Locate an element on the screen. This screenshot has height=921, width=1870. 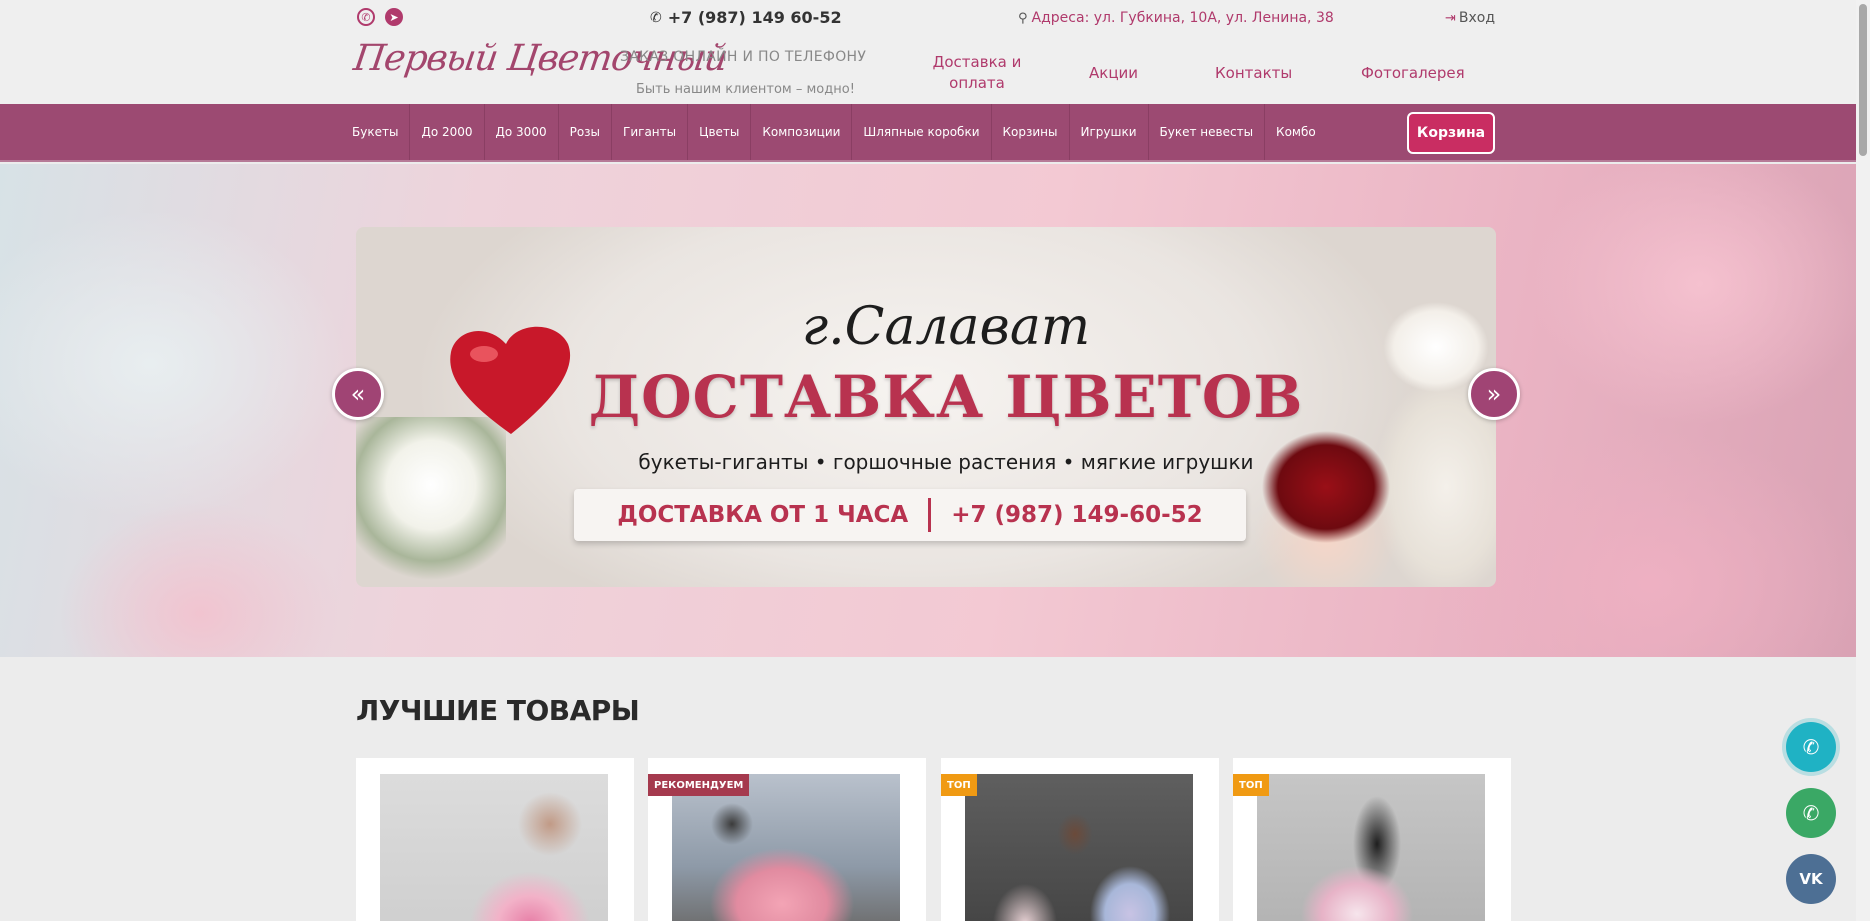
menu-item-under-3000: До 3000 is located at coordinates (522, 132).